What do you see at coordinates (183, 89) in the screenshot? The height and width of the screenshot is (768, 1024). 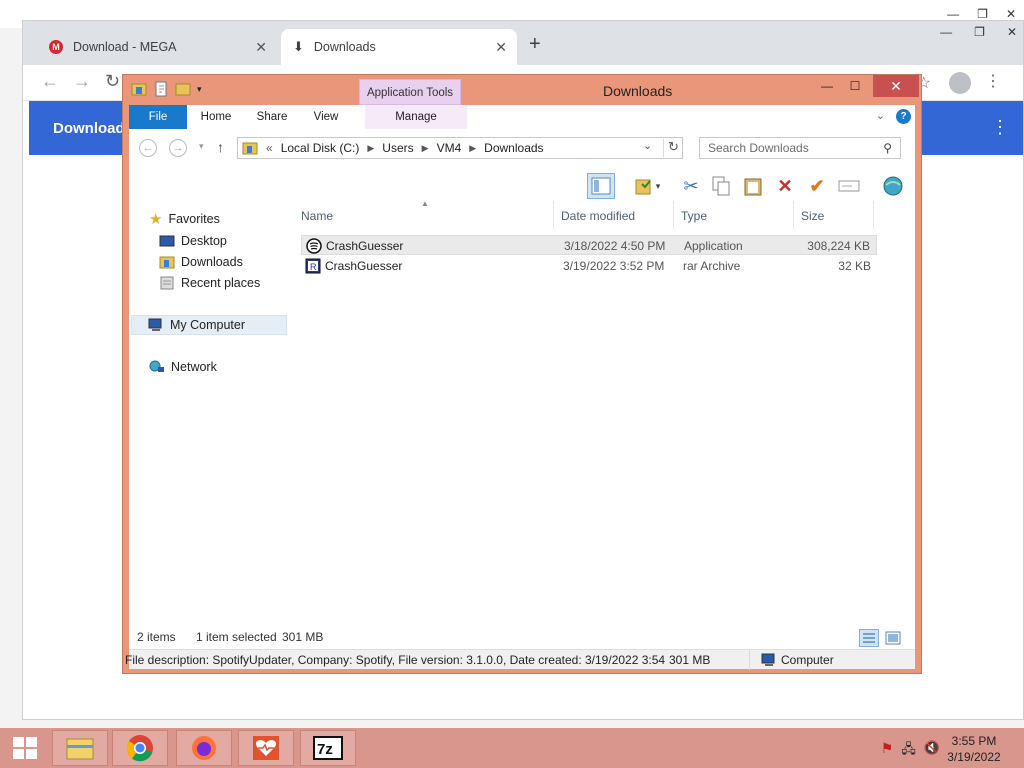 I see `new-folder-icon` at bounding box center [183, 89].